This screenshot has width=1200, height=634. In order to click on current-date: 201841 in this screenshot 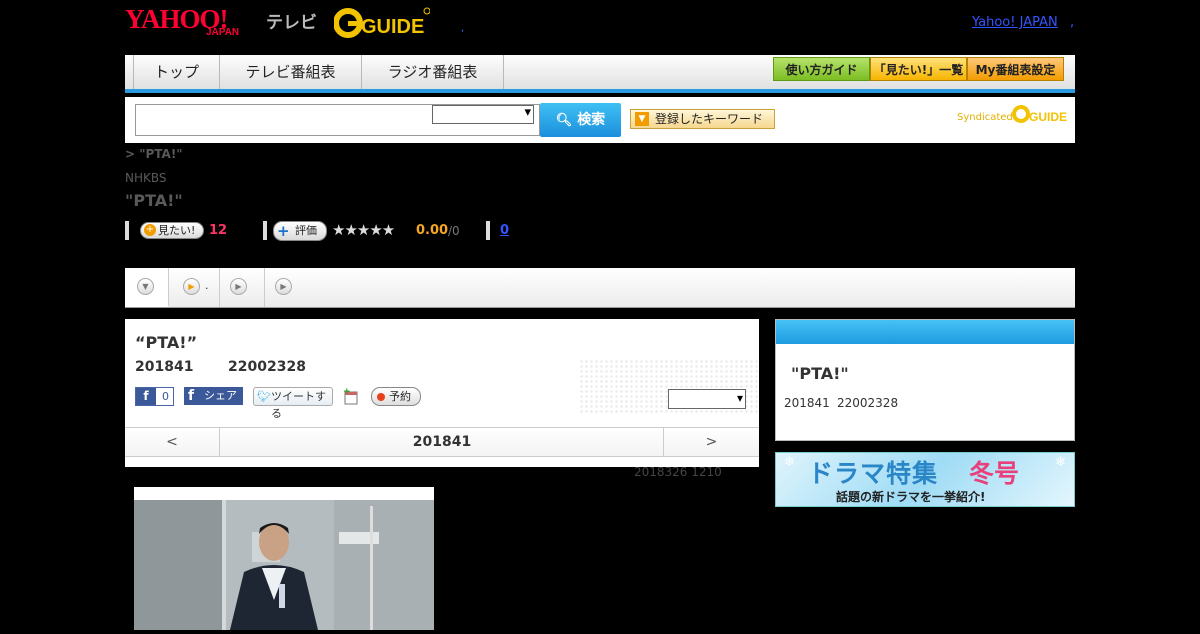, I will do `click(442, 442)`.